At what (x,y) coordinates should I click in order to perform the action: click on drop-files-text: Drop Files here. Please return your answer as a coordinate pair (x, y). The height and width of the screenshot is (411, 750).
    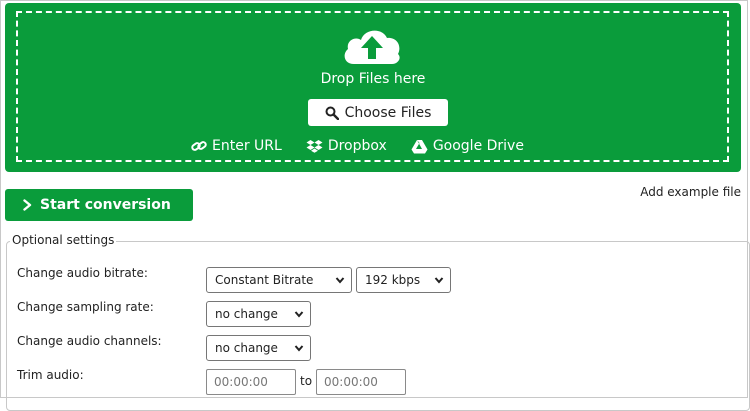
    Looking at the image, I should click on (373, 79).